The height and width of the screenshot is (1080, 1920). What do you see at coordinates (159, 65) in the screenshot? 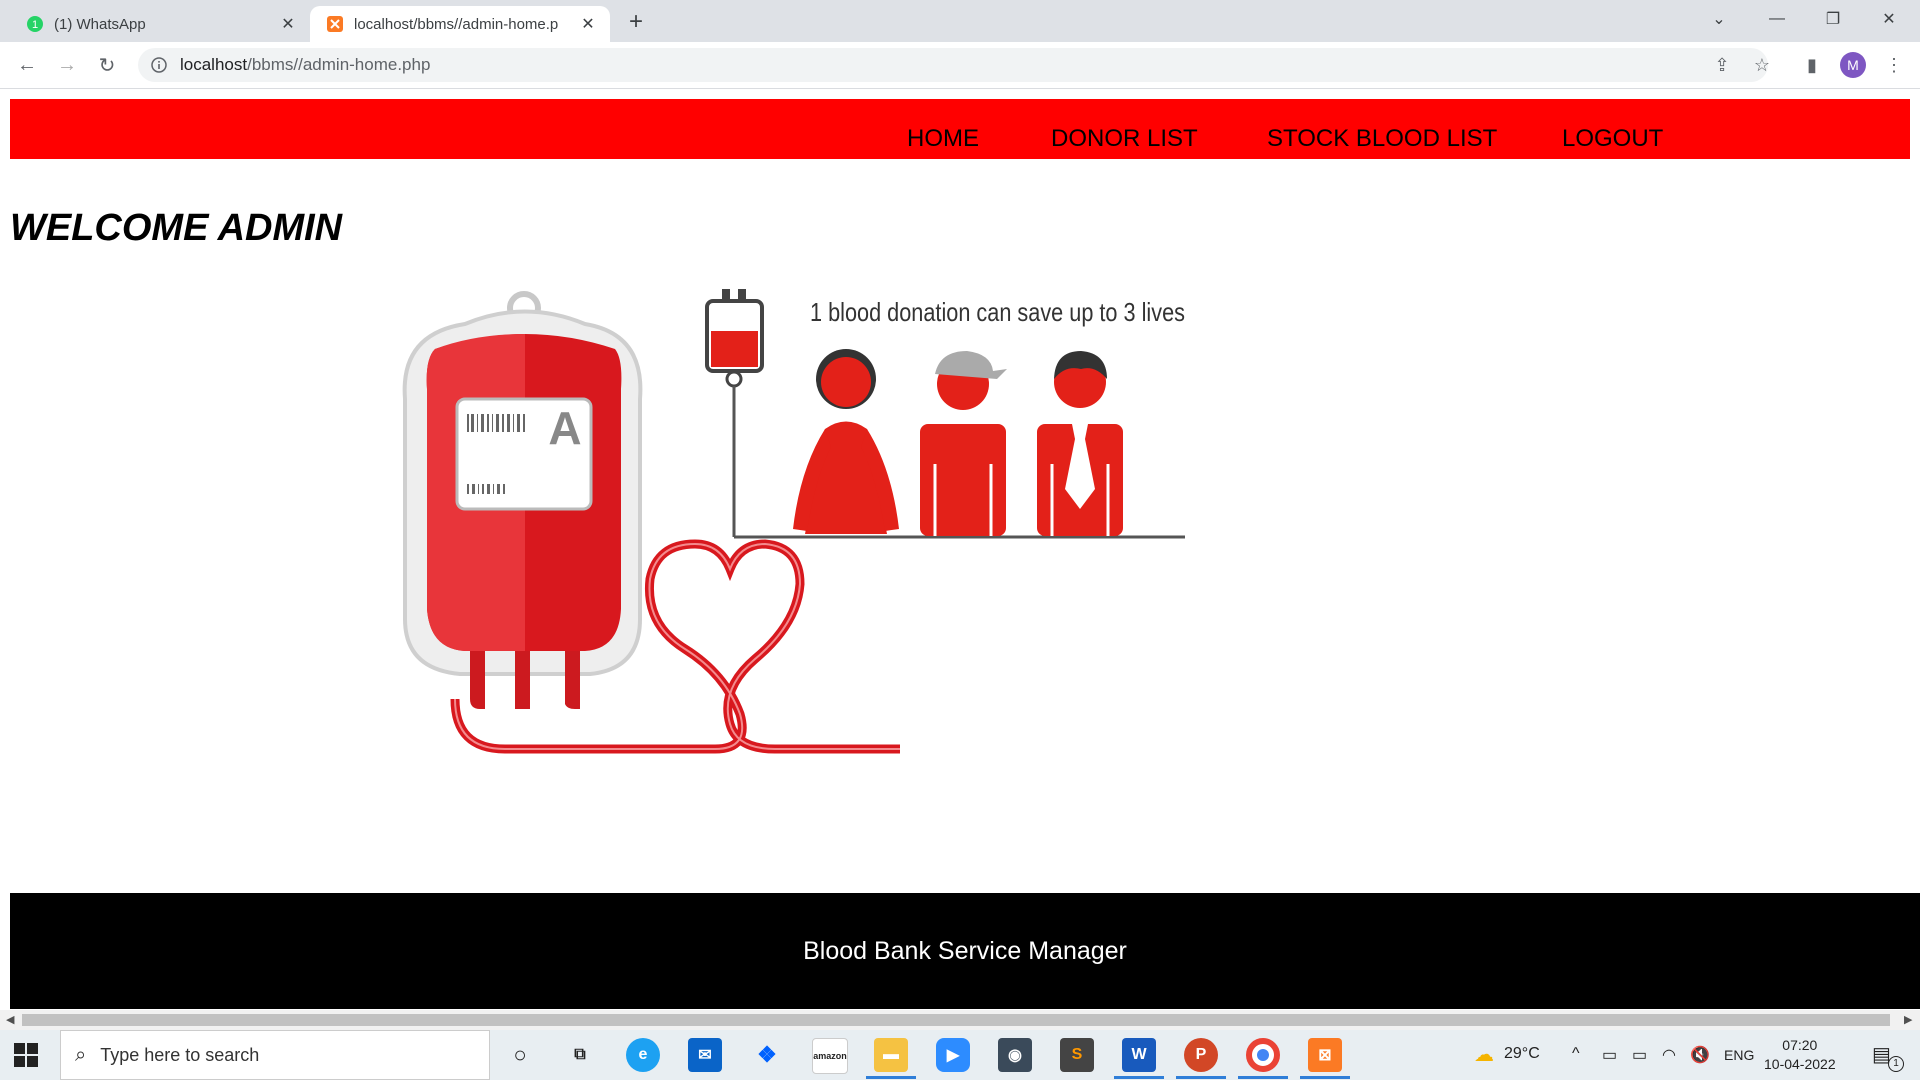
I see `site-info-icon` at bounding box center [159, 65].